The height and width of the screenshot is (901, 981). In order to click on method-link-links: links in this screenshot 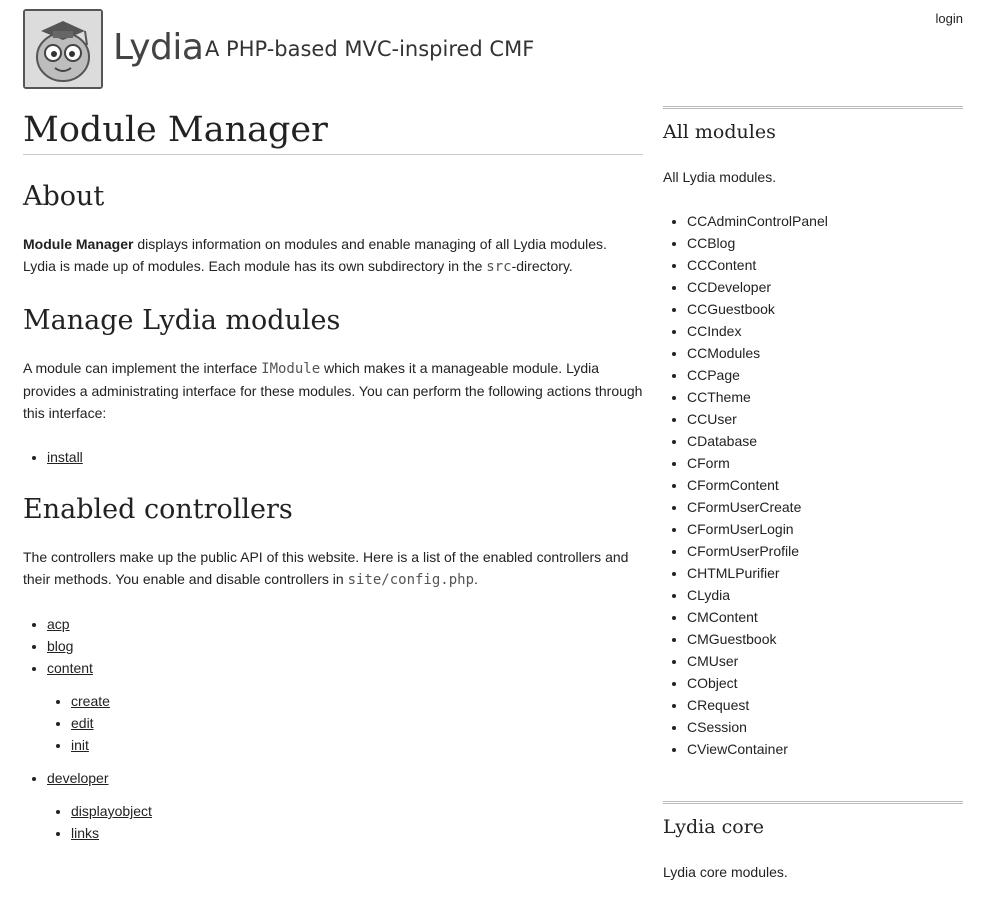, I will do `click(85, 833)`.